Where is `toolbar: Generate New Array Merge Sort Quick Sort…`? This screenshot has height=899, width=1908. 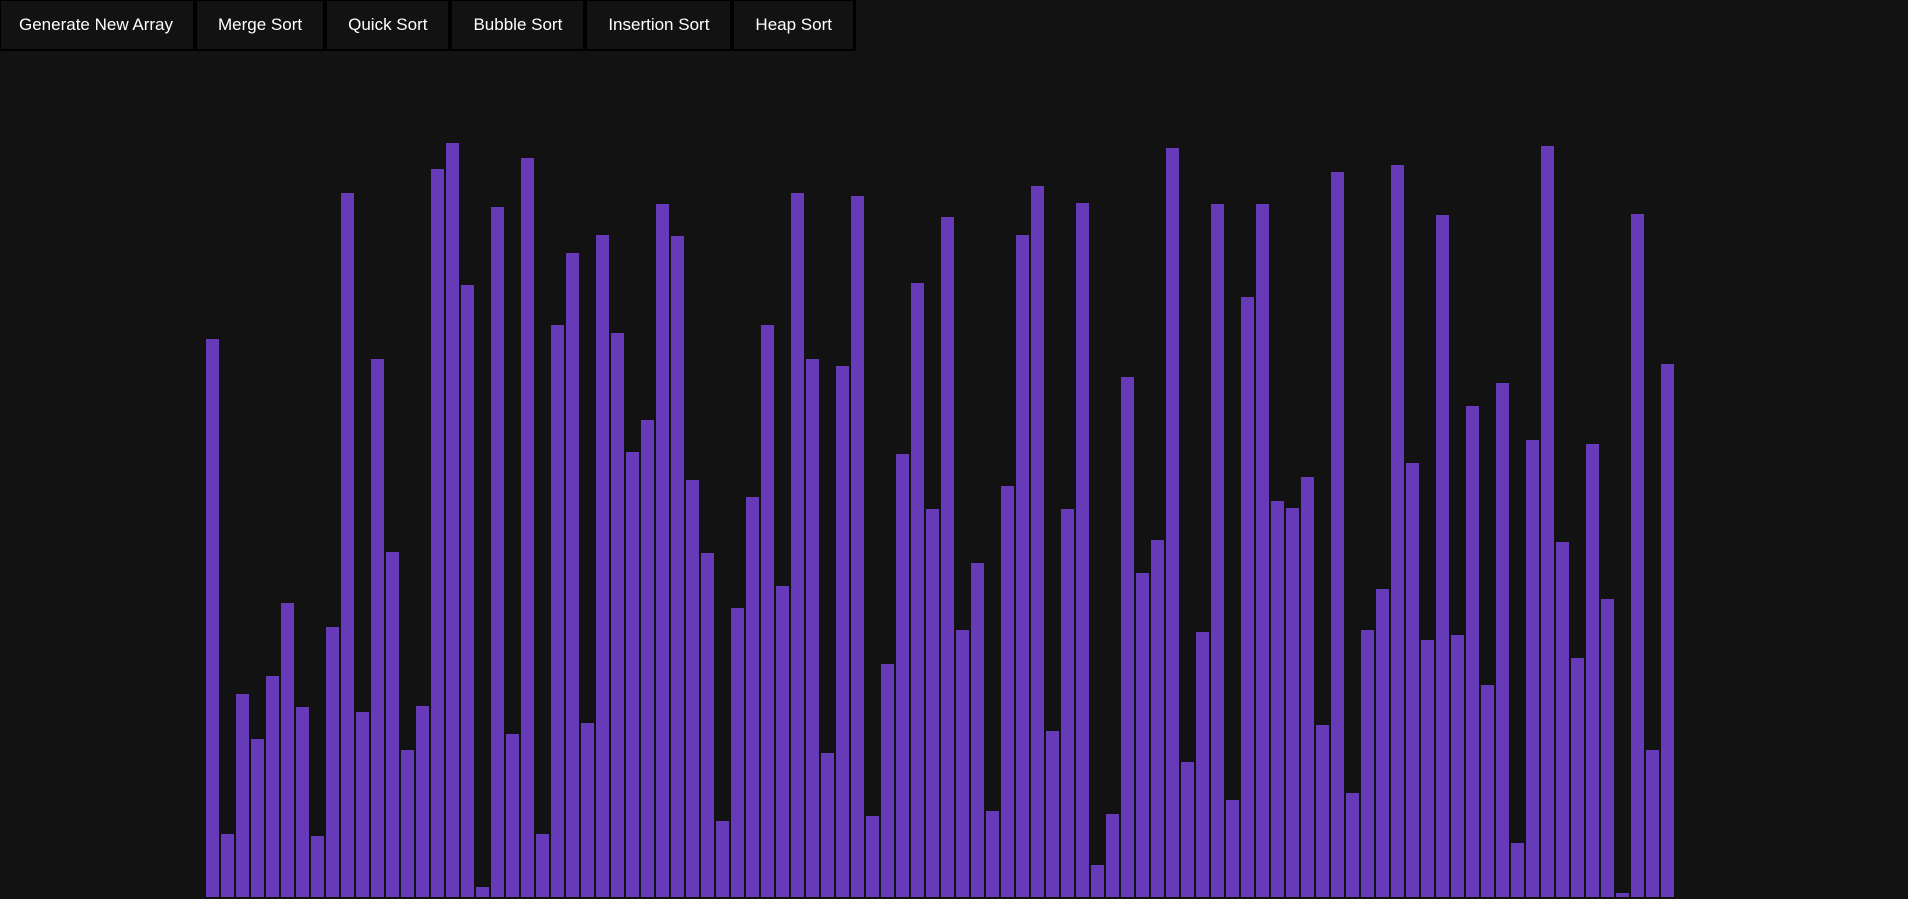
toolbar: Generate New Array Merge Sort Quick Sort… is located at coordinates (428, 25).